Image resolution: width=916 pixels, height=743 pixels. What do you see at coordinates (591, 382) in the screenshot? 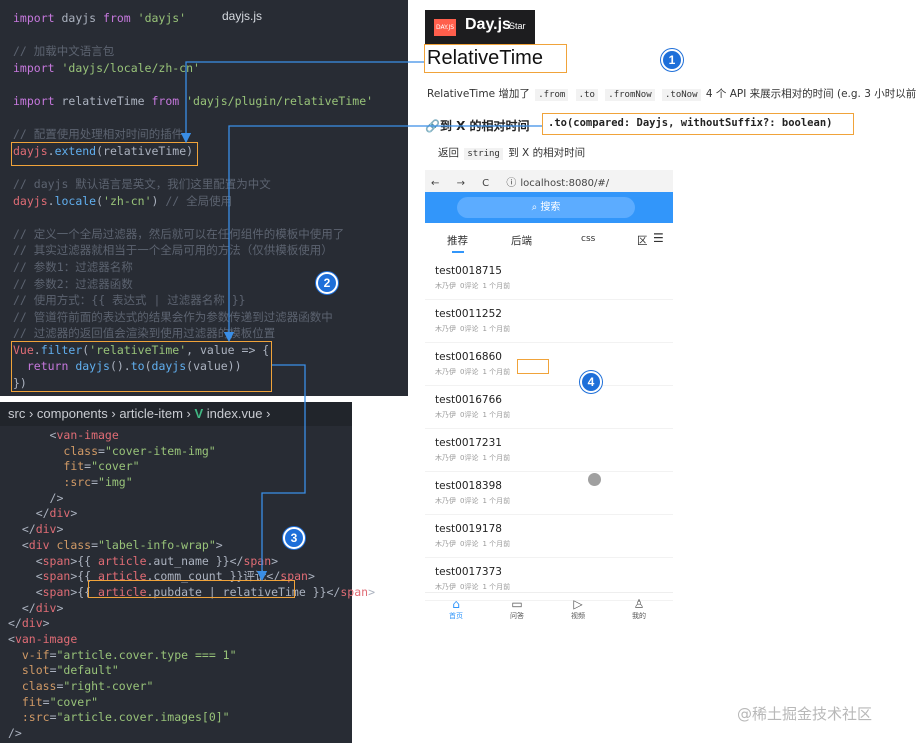
I see `step-badge-4: 4` at bounding box center [591, 382].